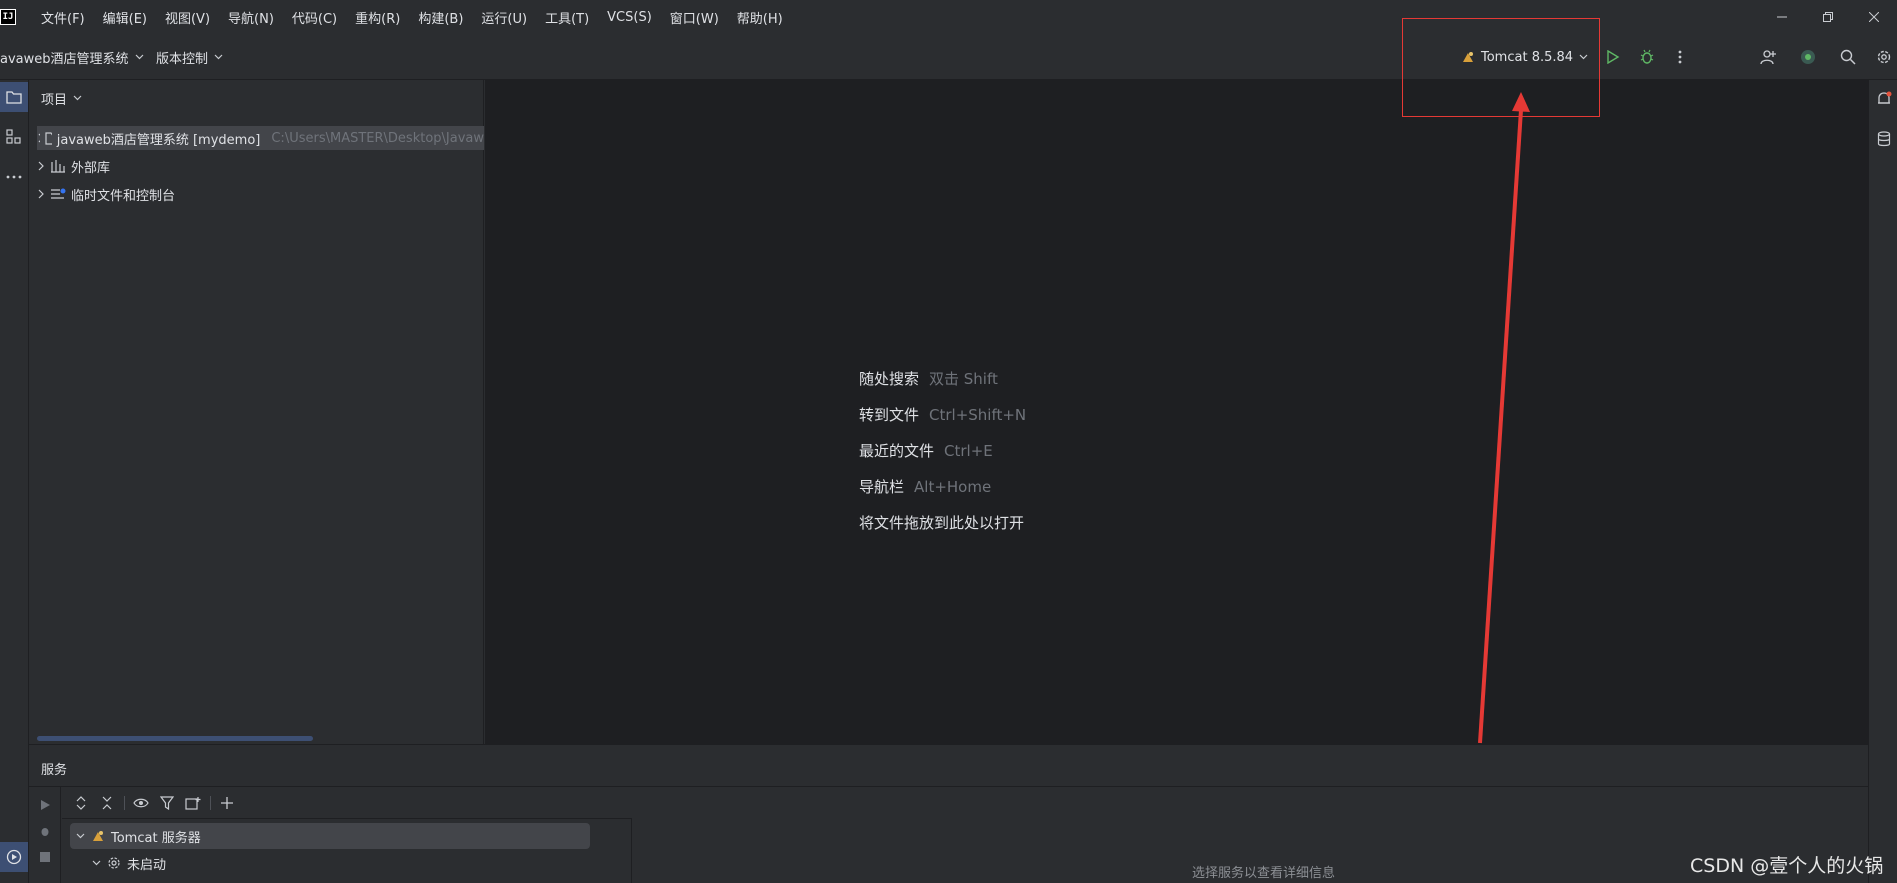 The width and height of the screenshot is (1897, 883). I want to click on hint-recent-files: 最近的文件 Ctrl+E, so click(926, 450).